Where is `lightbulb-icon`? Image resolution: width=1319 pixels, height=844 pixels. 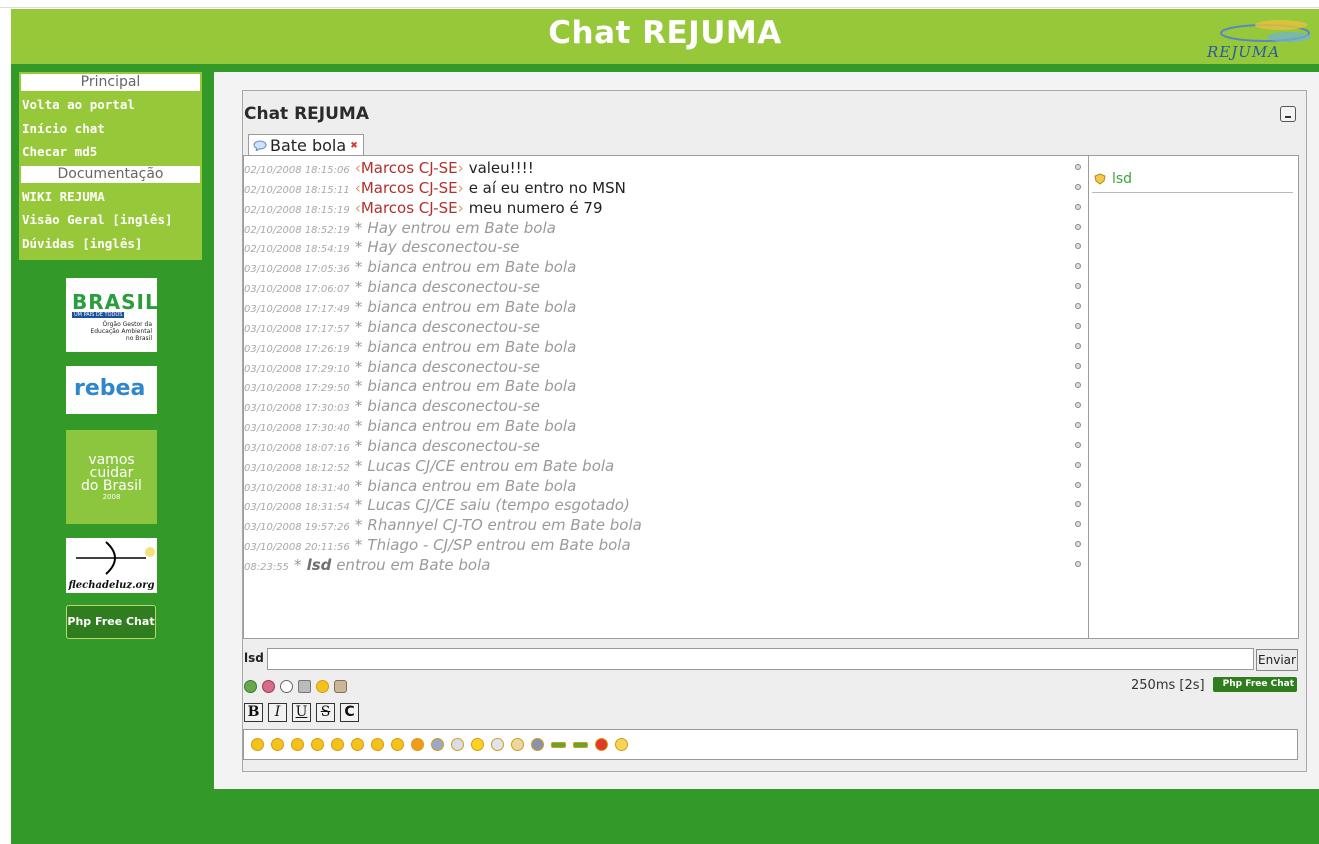
lightbulb-icon is located at coordinates (621, 744).